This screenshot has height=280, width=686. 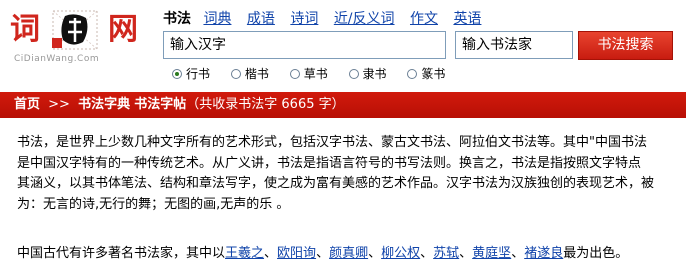 I want to click on logo-char-right: 网, so click(x=123, y=29).